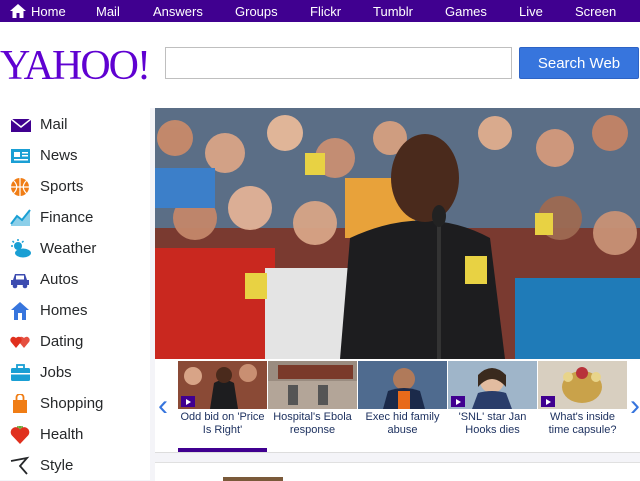 The width and height of the screenshot is (640, 481). I want to click on sidebar-item-jobs: Jobs, so click(75, 372).